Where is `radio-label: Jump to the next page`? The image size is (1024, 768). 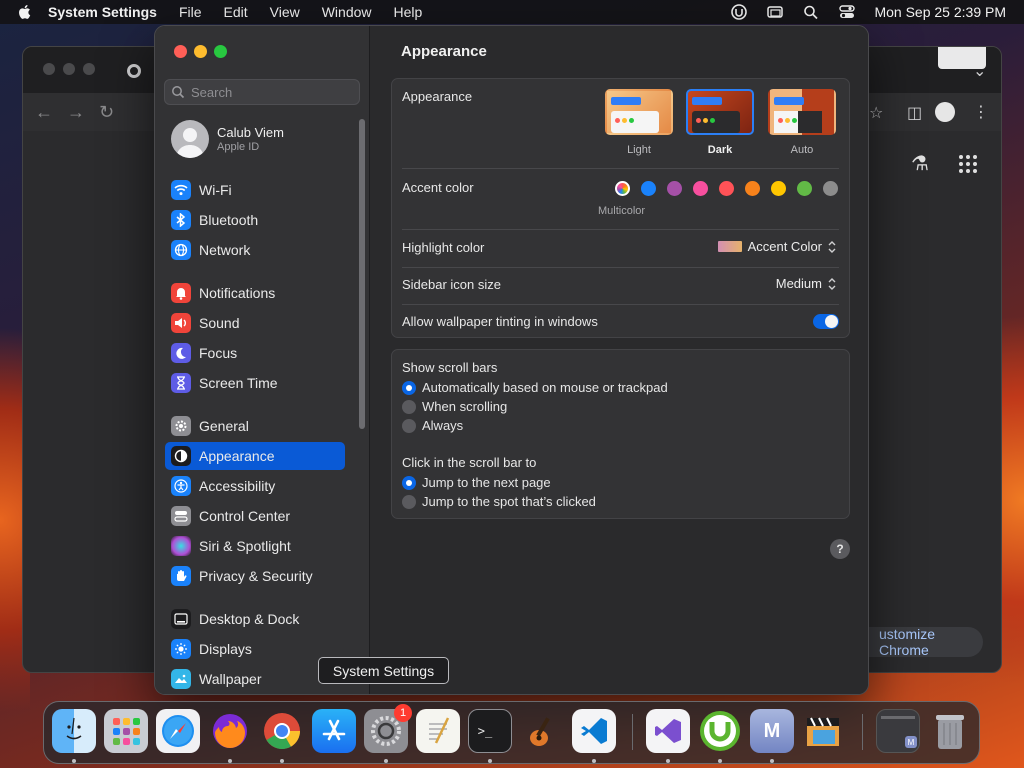
radio-label: Jump to the next page is located at coordinates (486, 482).